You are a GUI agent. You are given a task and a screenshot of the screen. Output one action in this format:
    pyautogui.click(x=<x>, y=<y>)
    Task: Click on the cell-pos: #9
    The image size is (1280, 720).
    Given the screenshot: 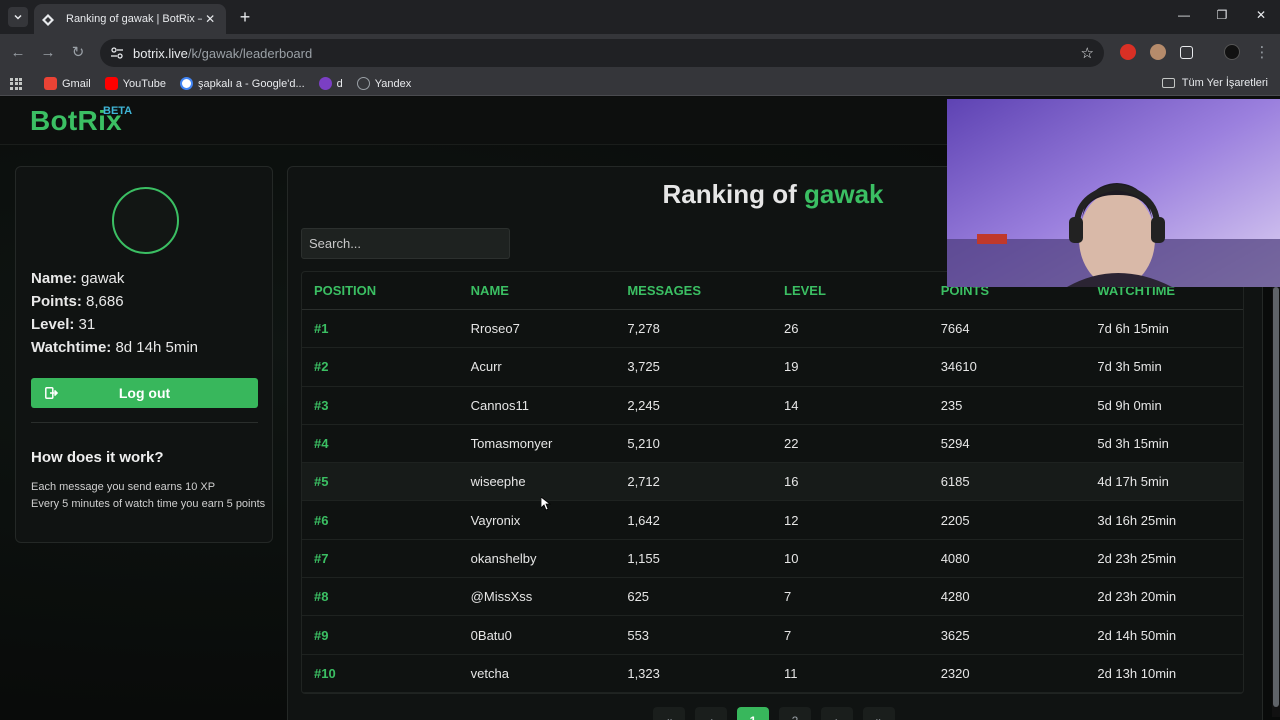 What is the action you would take?
    pyautogui.click(x=321, y=635)
    